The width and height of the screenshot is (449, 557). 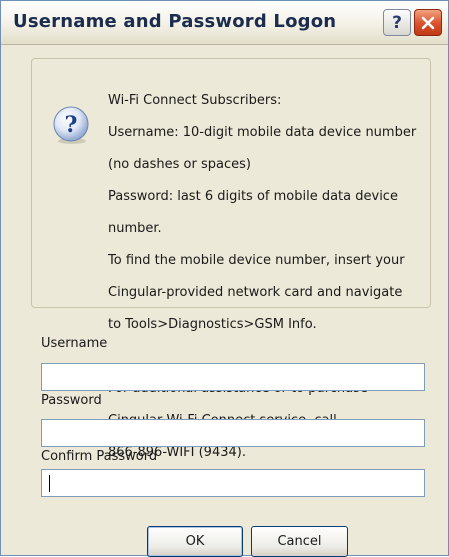 I want to click on instruction-line: Wi-Fi Connect Subscribers:, so click(x=195, y=100).